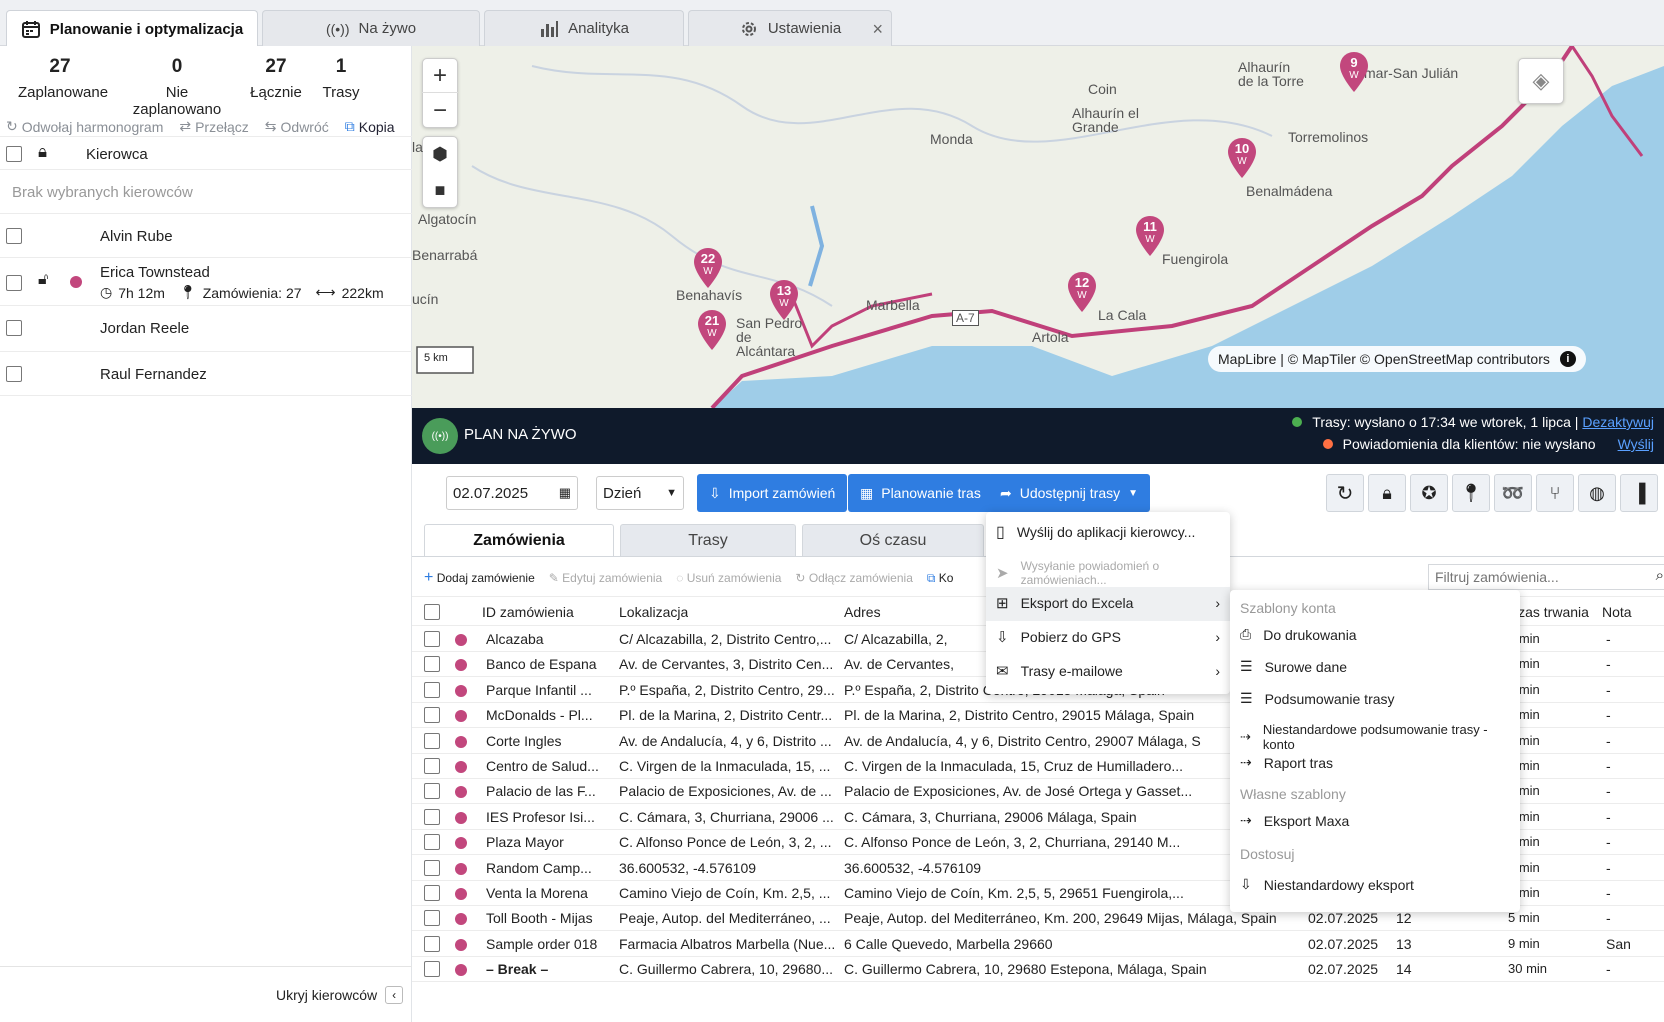  Describe the element at coordinates (653, 612) in the screenshot. I see `column-header-location: Lokalizacja` at that location.